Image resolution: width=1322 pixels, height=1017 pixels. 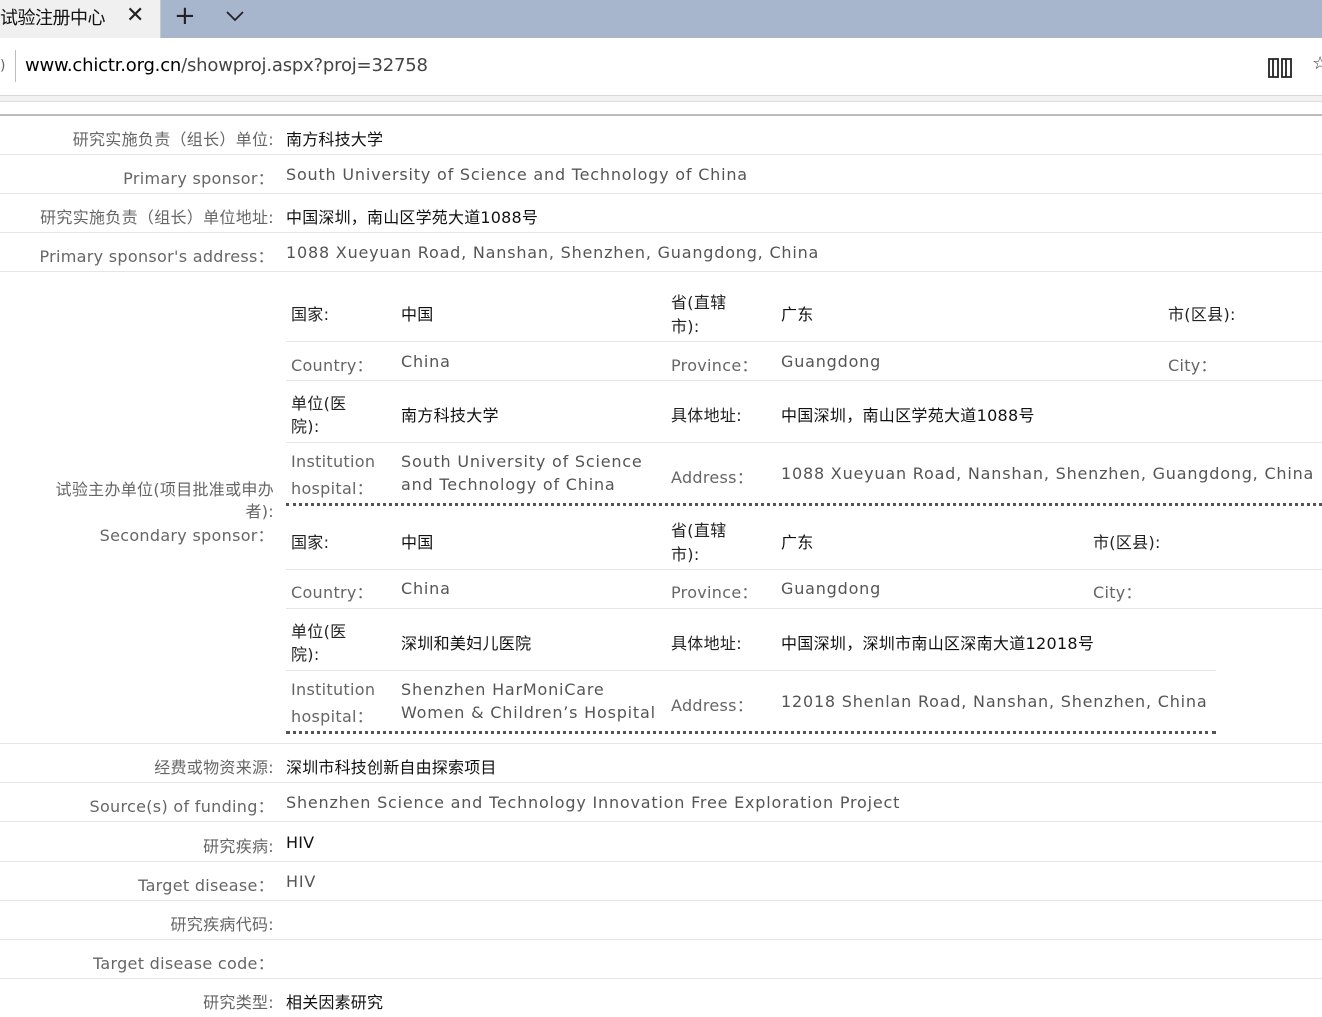 I want to click on institution-en-value-line1: South University of Science, so click(x=522, y=461).